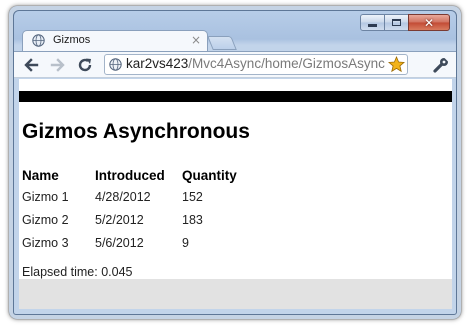 The width and height of the screenshot is (474, 328). Describe the element at coordinates (372, 22) in the screenshot. I see `minimize-button` at that location.